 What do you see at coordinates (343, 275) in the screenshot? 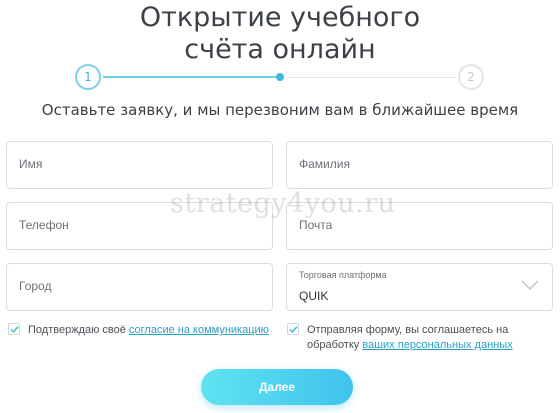
I see `platform-label: Торговая платформа` at bounding box center [343, 275].